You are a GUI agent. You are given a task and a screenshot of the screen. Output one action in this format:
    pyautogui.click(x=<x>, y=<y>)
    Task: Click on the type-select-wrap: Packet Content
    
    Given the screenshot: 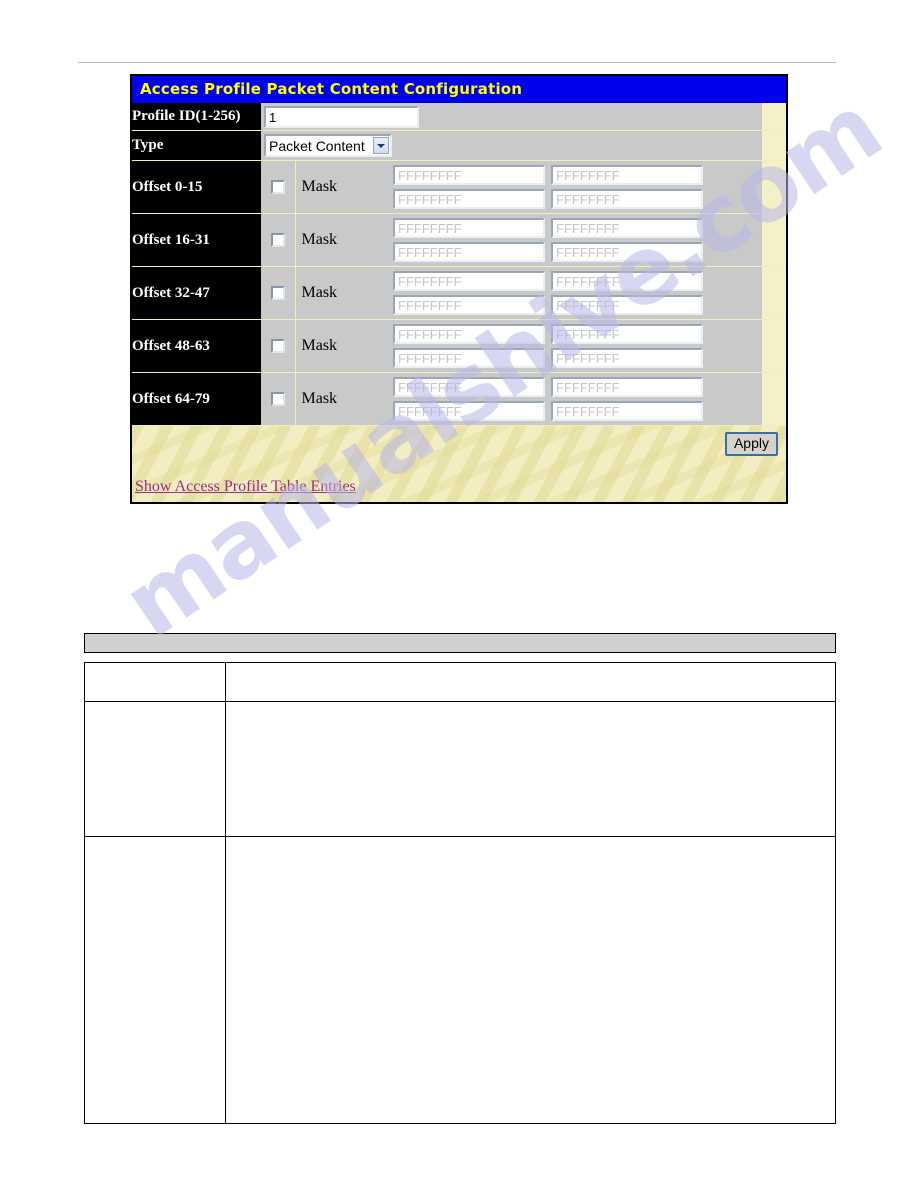 What is the action you would take?
    pyautogui.click(x=328, y=145)
    